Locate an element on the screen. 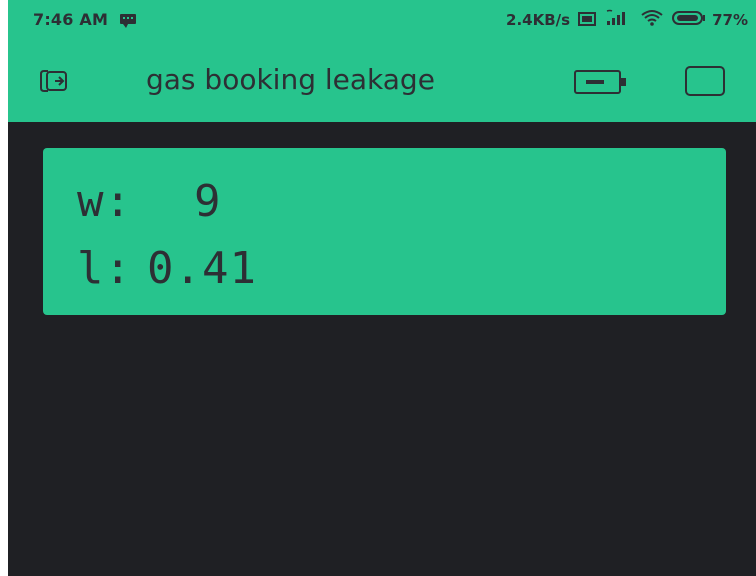  lcd-line-2-value: 0.41 is located at coordinates (202, 268).